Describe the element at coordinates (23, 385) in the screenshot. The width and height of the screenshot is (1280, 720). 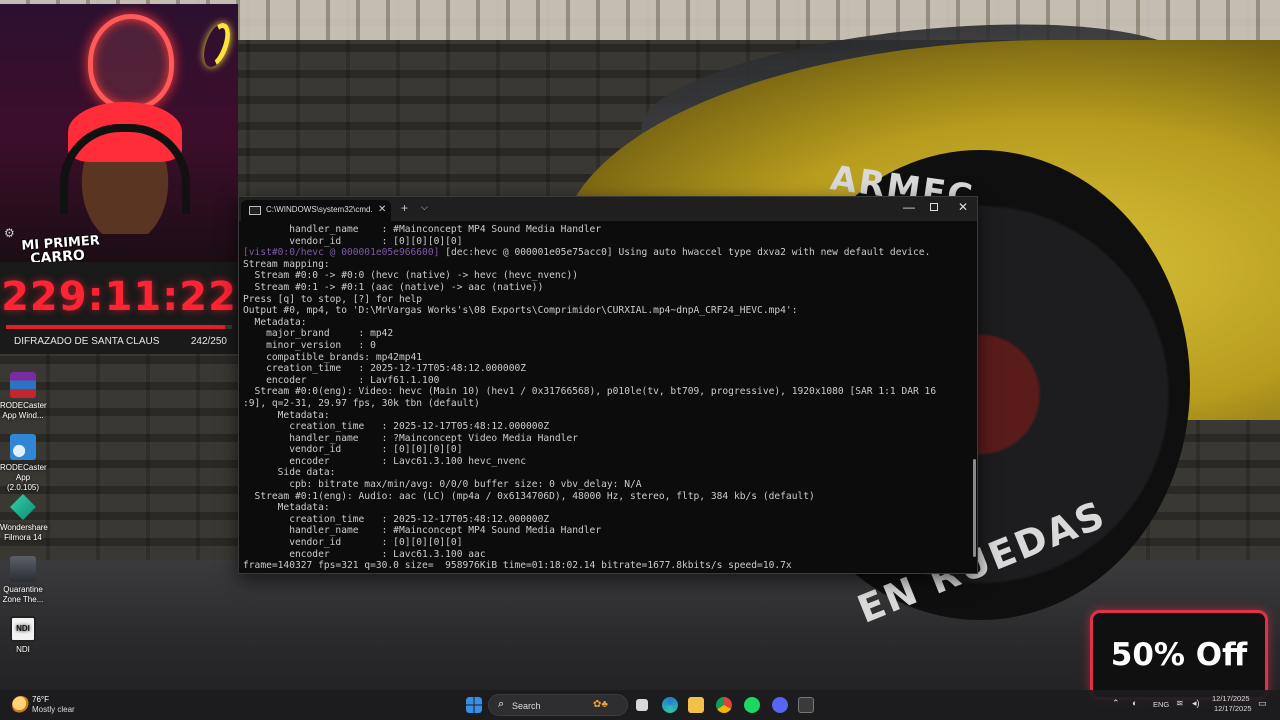
I see `winrar-icon` at that location.